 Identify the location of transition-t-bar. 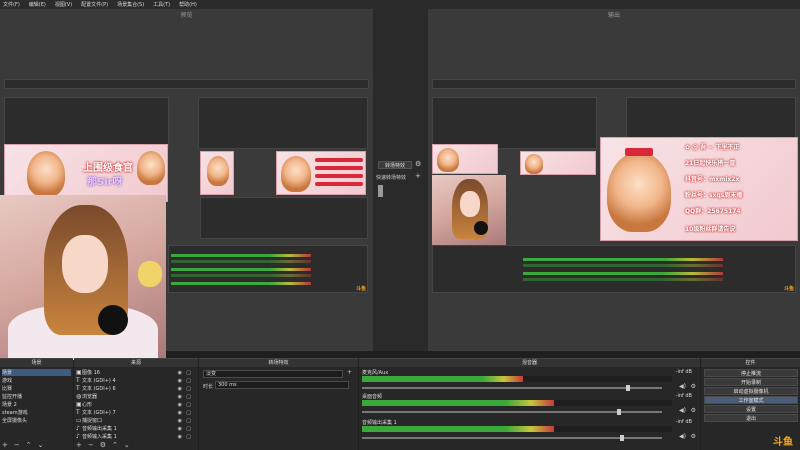
(380, 191).